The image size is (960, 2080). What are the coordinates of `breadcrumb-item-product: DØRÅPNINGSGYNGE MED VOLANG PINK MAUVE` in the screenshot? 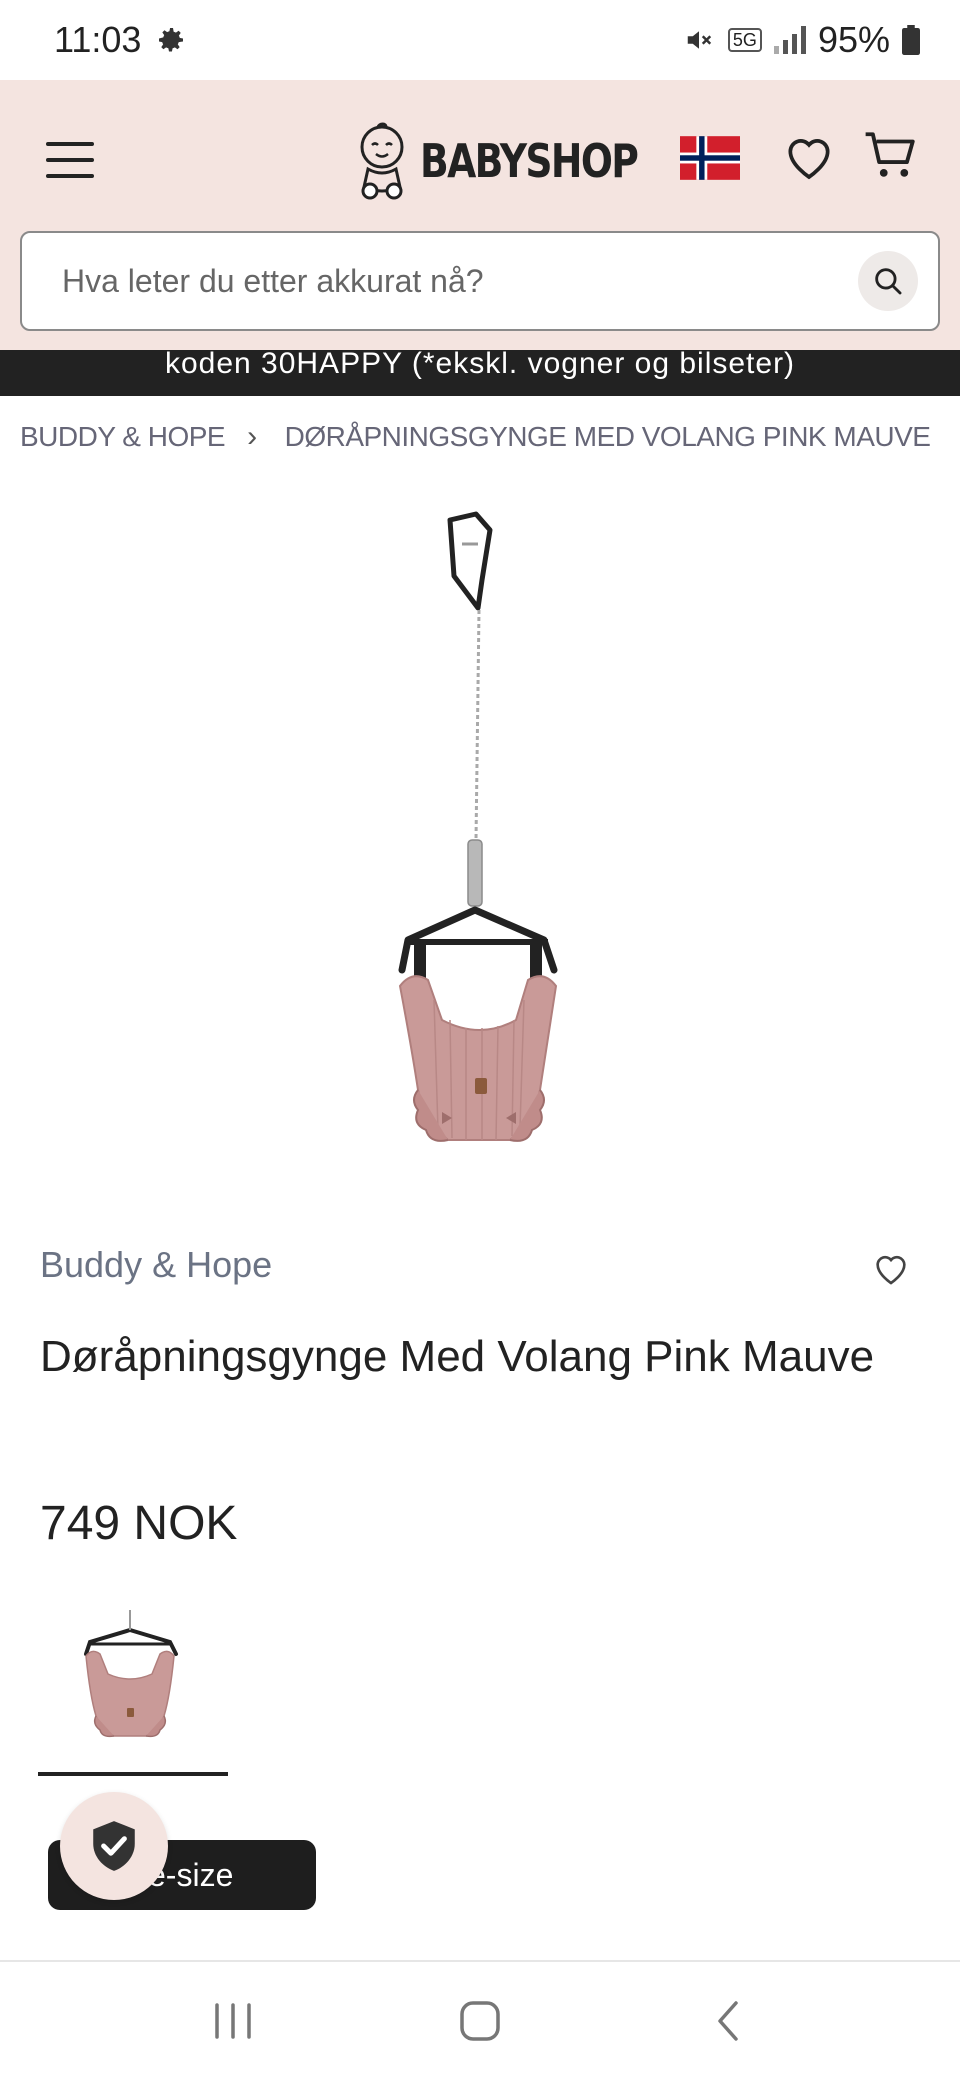 It's located at (608, 437).